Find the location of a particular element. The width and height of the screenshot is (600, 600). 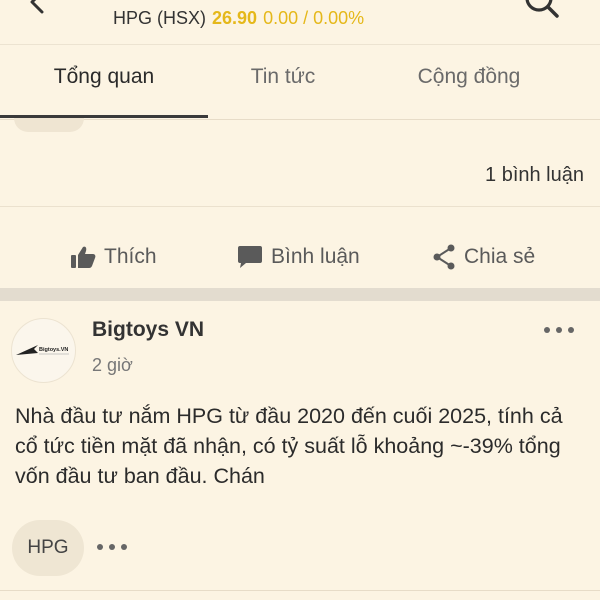

stock-price: 26.90 is located at coordinates (235, 18).